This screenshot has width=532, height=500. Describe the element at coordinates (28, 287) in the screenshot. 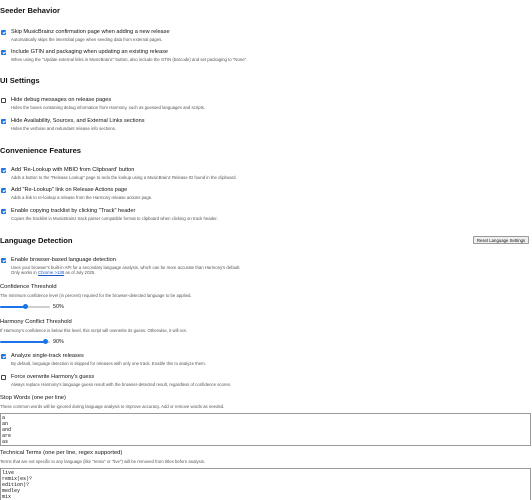

I see `confidence-threshold-title: Confidence Threshold` at that location.